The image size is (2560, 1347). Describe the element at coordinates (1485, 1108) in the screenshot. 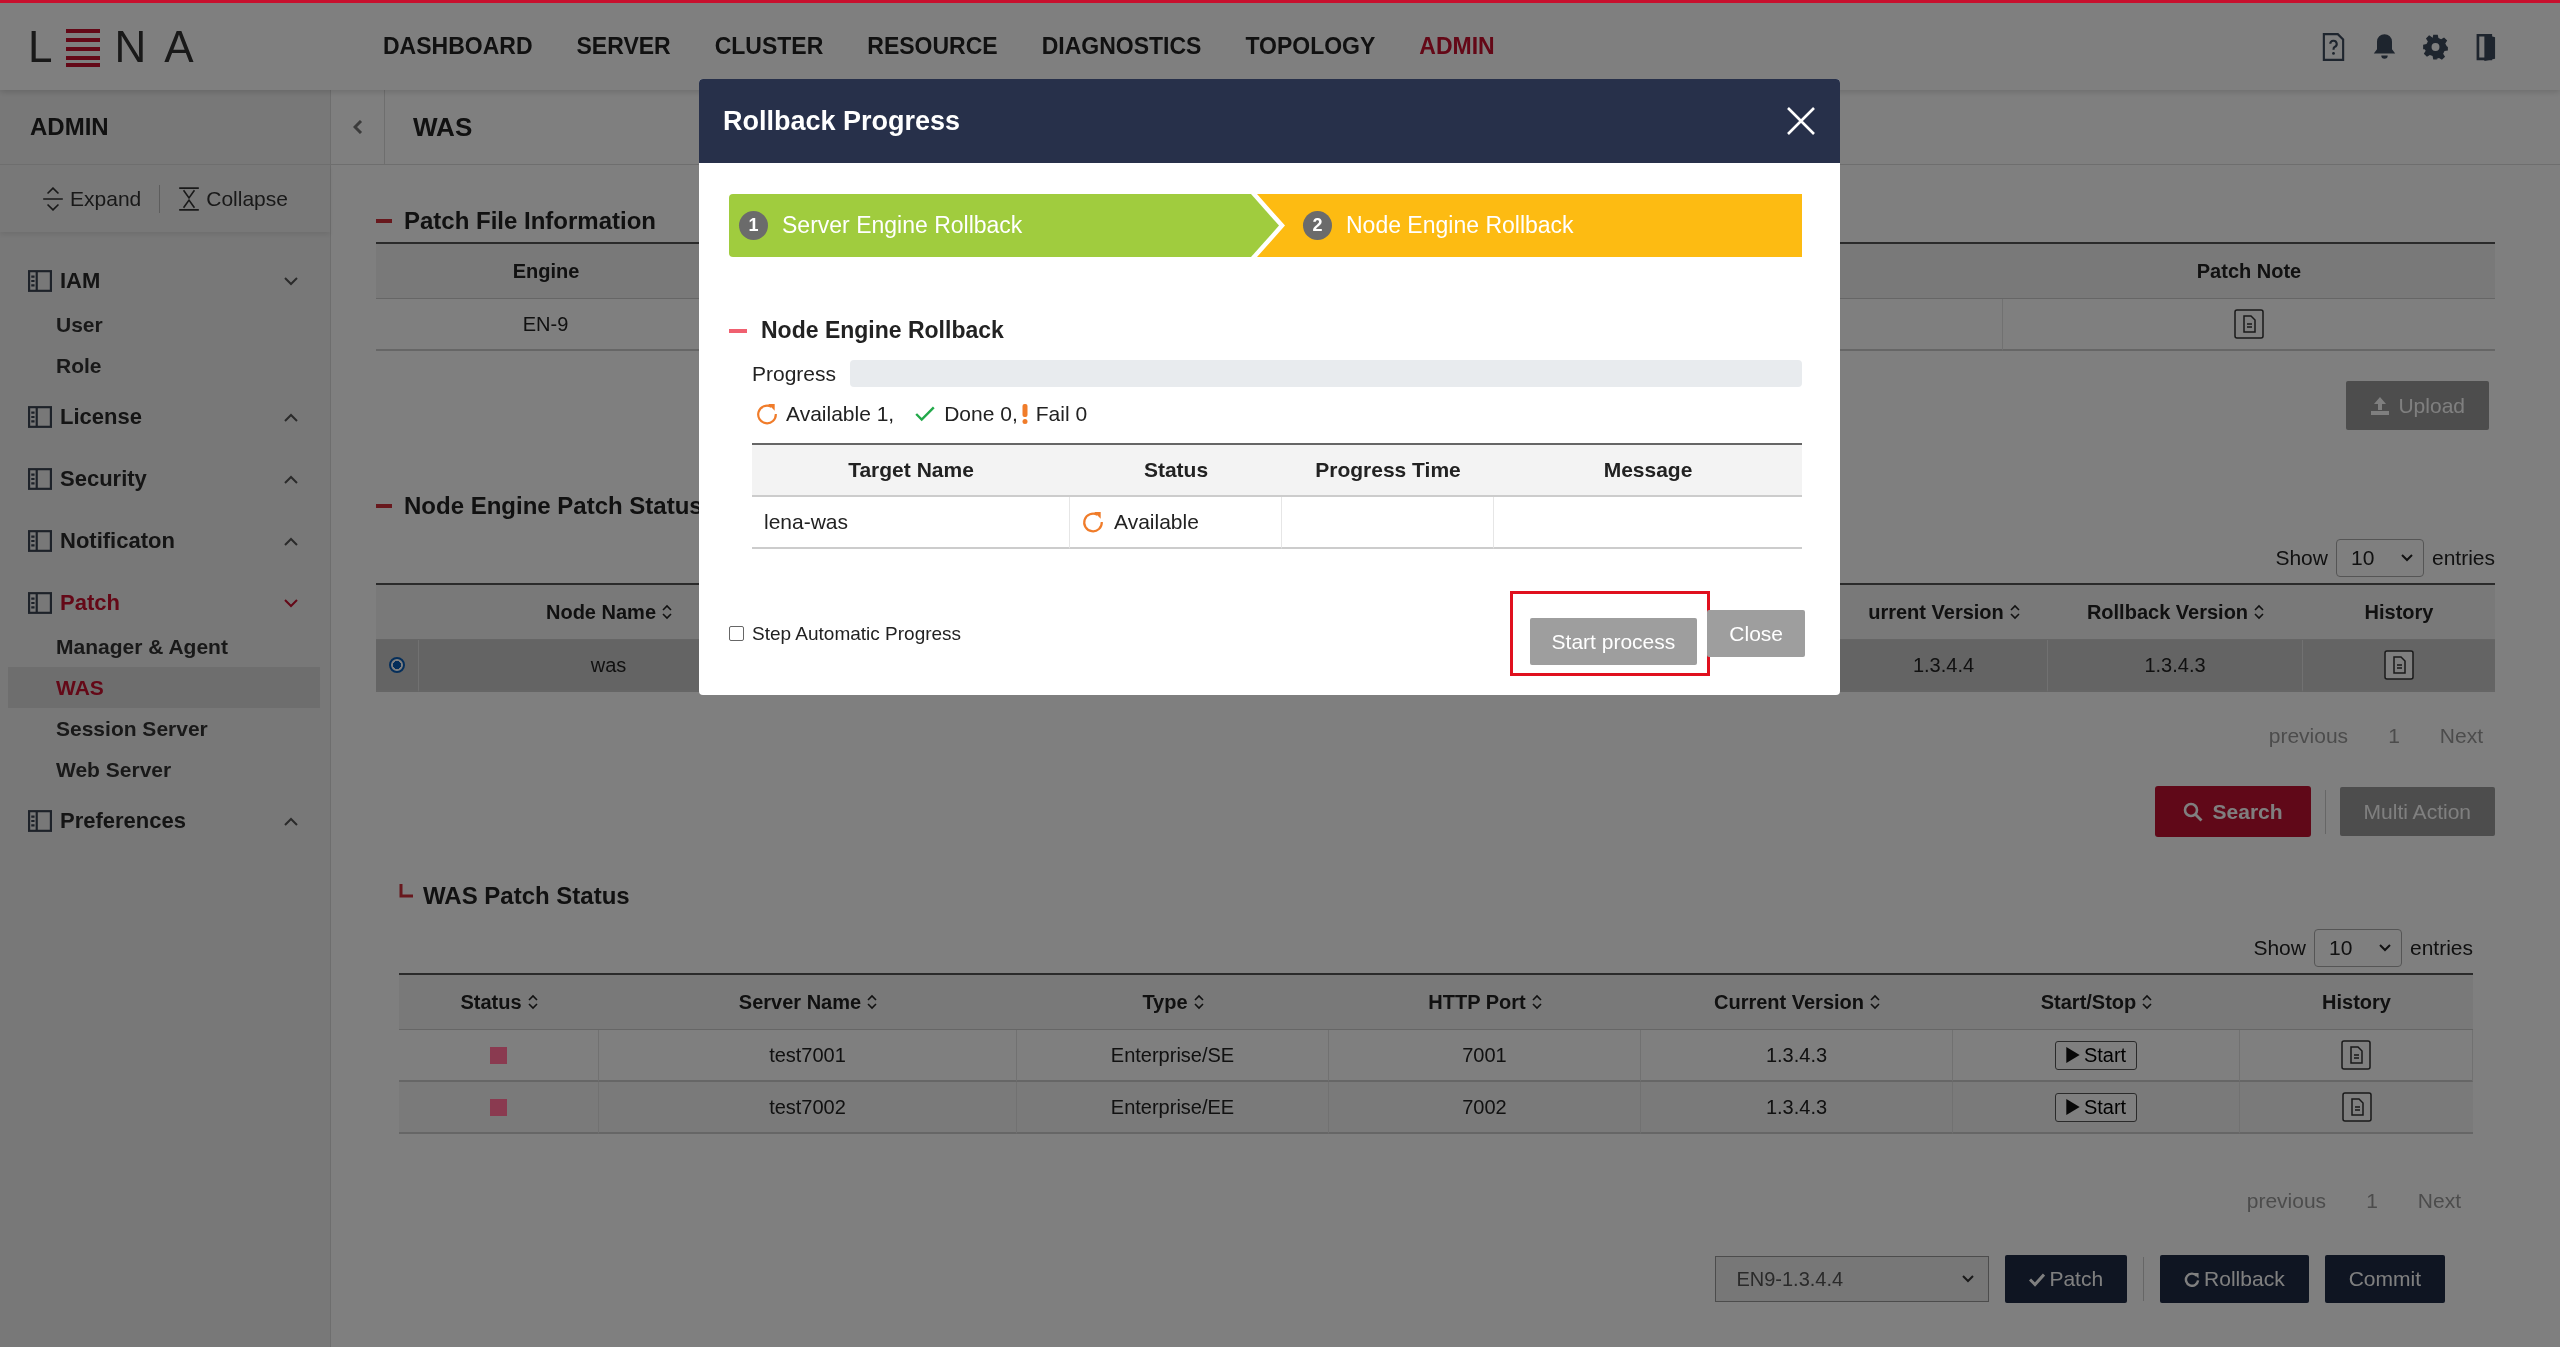

I see `table-cell: 7002` at that location.